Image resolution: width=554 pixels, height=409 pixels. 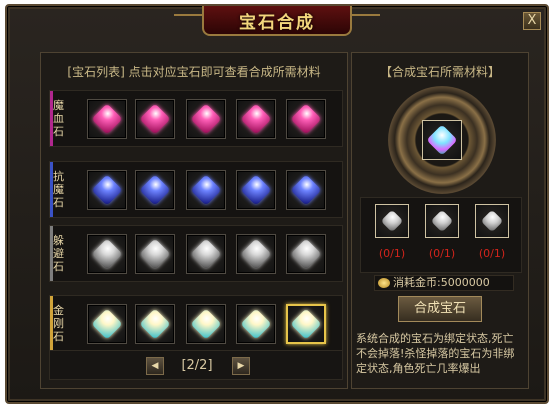 I want to click on gem-row: 魔血石, so click(x=196, y=118).